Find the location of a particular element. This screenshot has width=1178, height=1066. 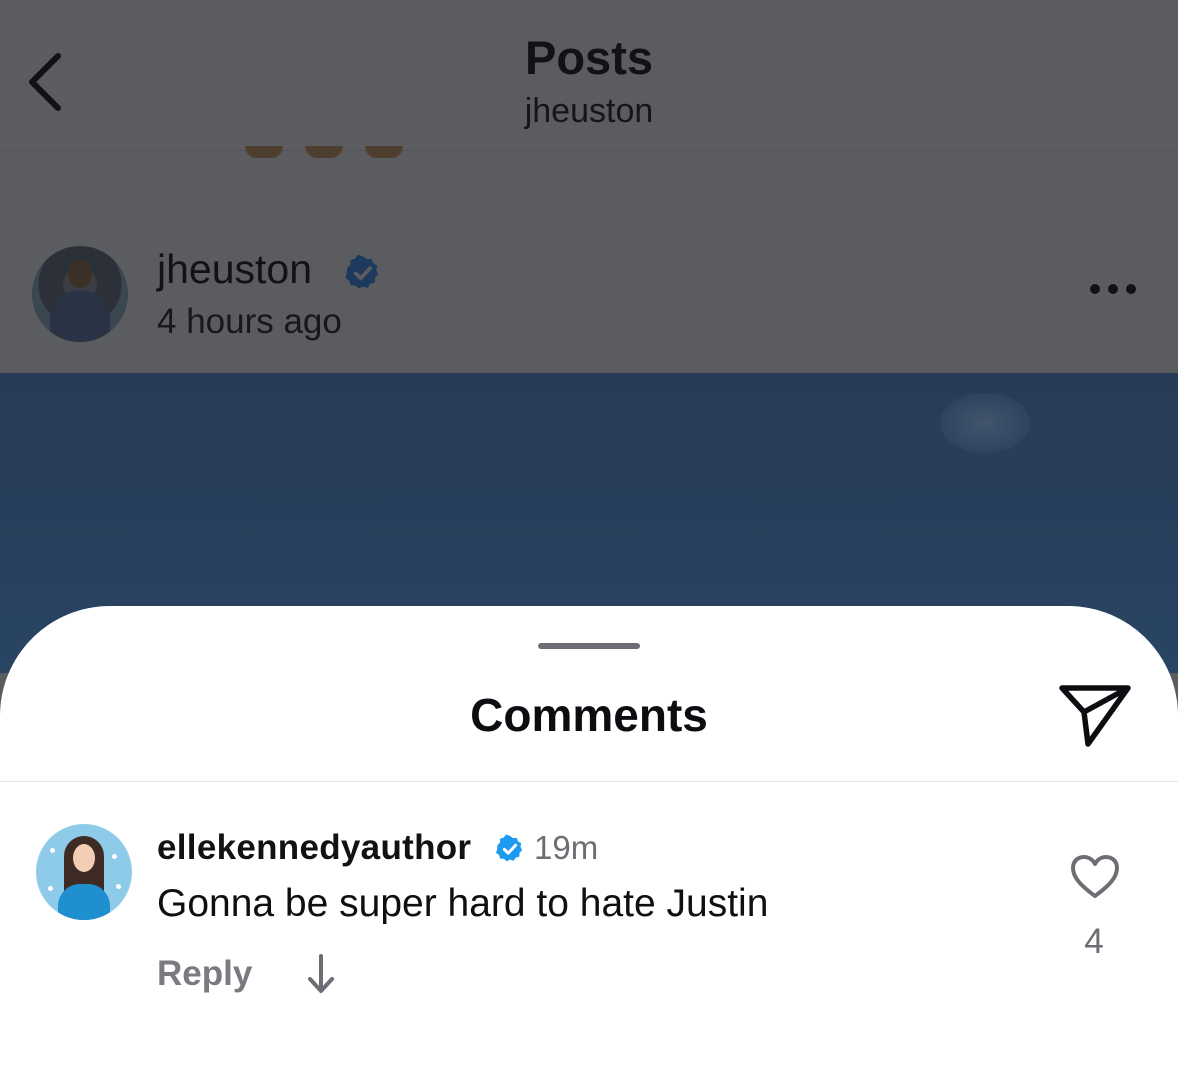

caption-emoji-fragment is located at coordinates (325, 154).